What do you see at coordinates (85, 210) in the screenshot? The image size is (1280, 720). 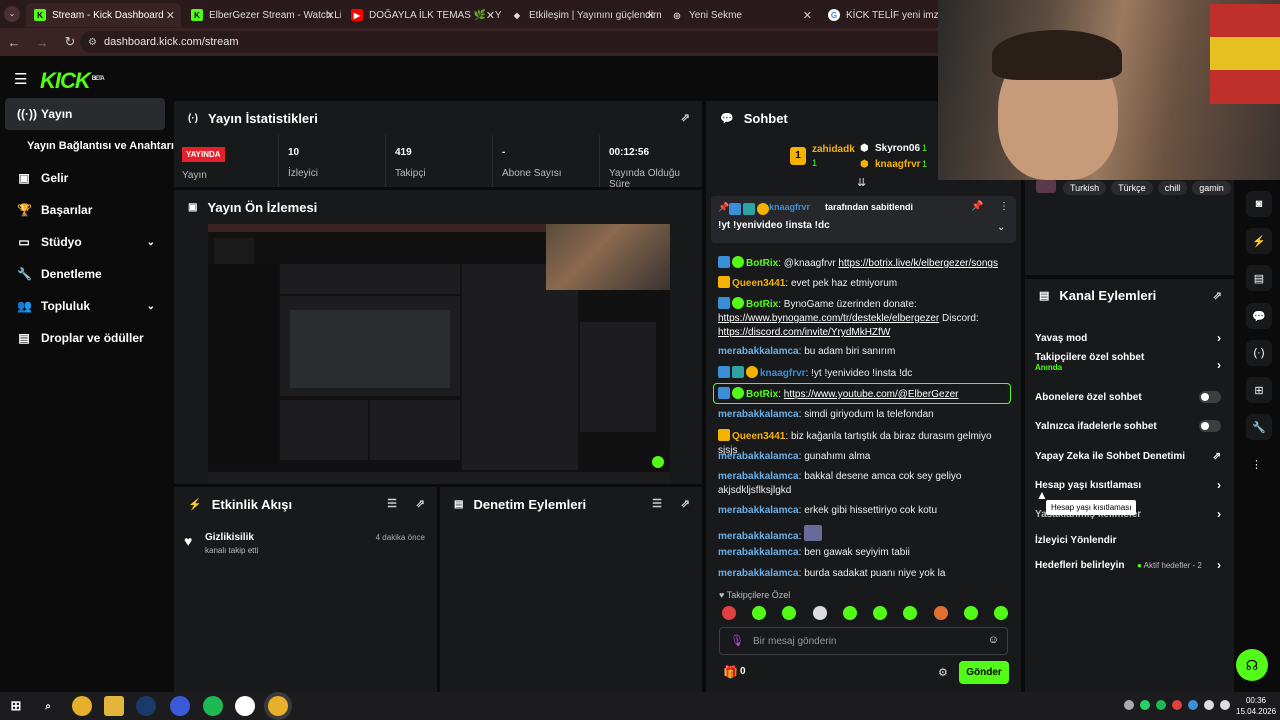 I see `sidebar-item-basarilar: 🏆 Başarılar` at bounding box center [85, 210].